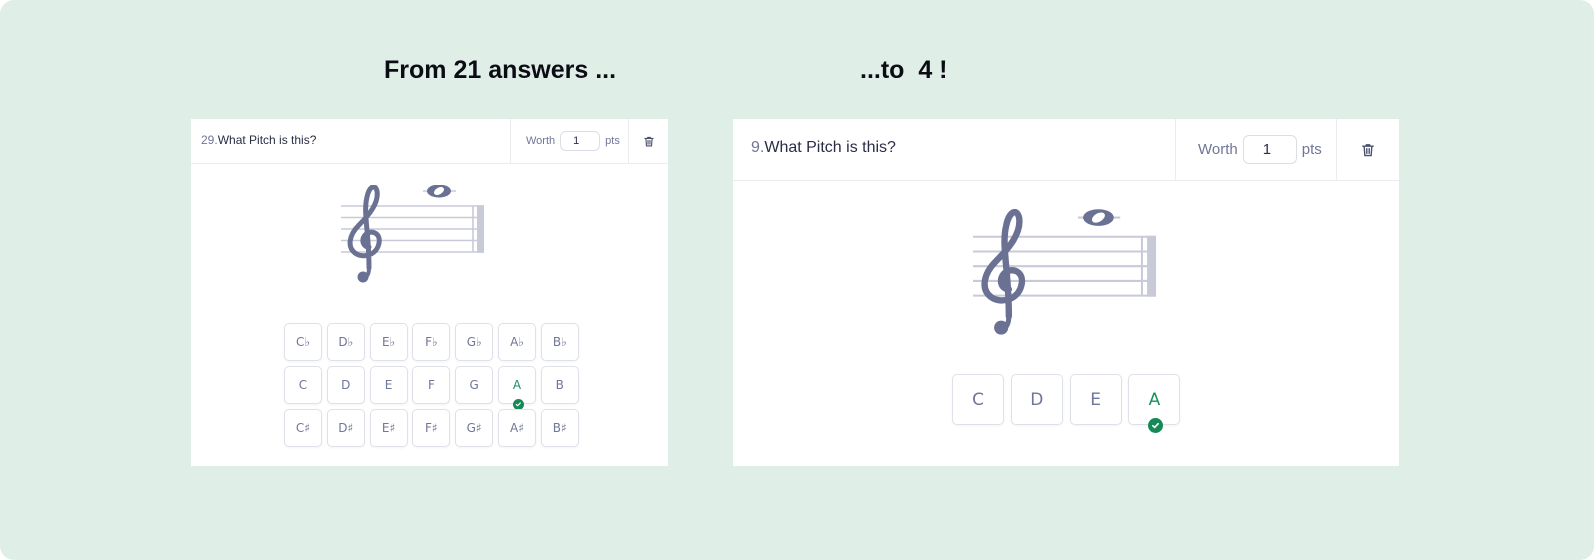 This screenshot has height=560, width=1594. I want to click on answer-option-label: B, so click(559, 385).